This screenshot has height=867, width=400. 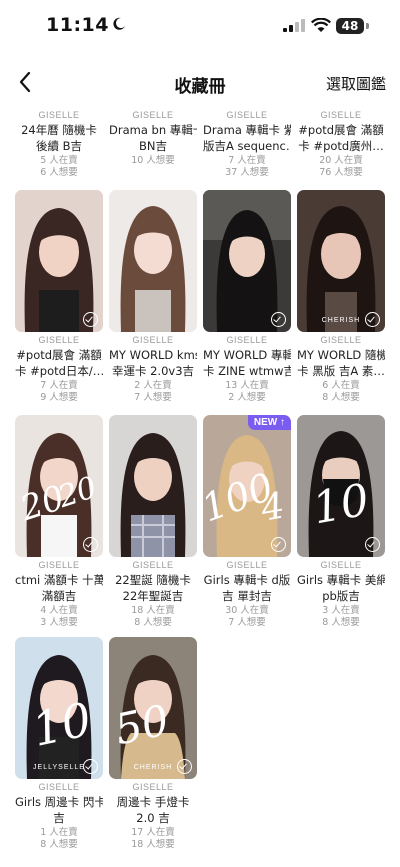 What do you see at coordinates (341, 160) in the screenshot?
I see `card-selling-count: 20 人在賣` at bounding box center [341, 160].